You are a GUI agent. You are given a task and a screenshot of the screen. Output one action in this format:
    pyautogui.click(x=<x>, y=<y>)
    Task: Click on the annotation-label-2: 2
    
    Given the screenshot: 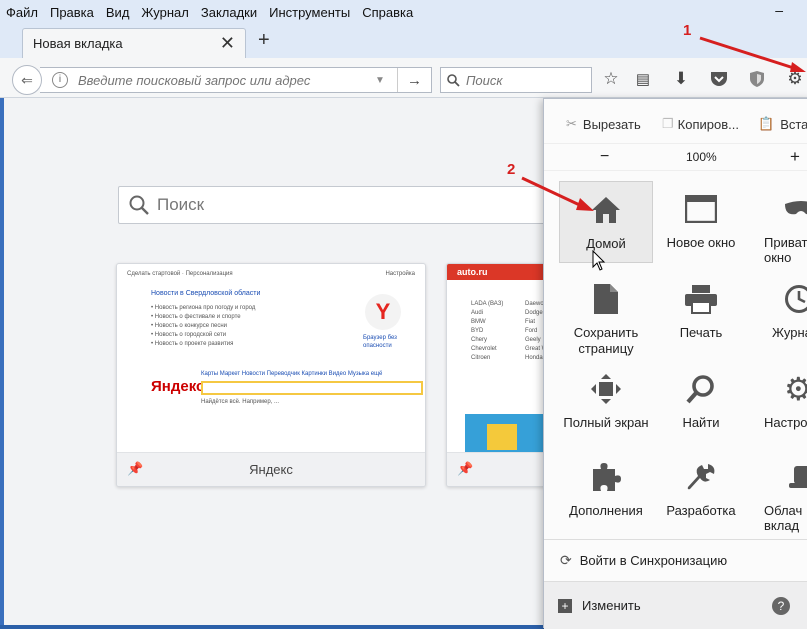 What is the action you would take?
    pyautogui.click(x=511, y=169)
    